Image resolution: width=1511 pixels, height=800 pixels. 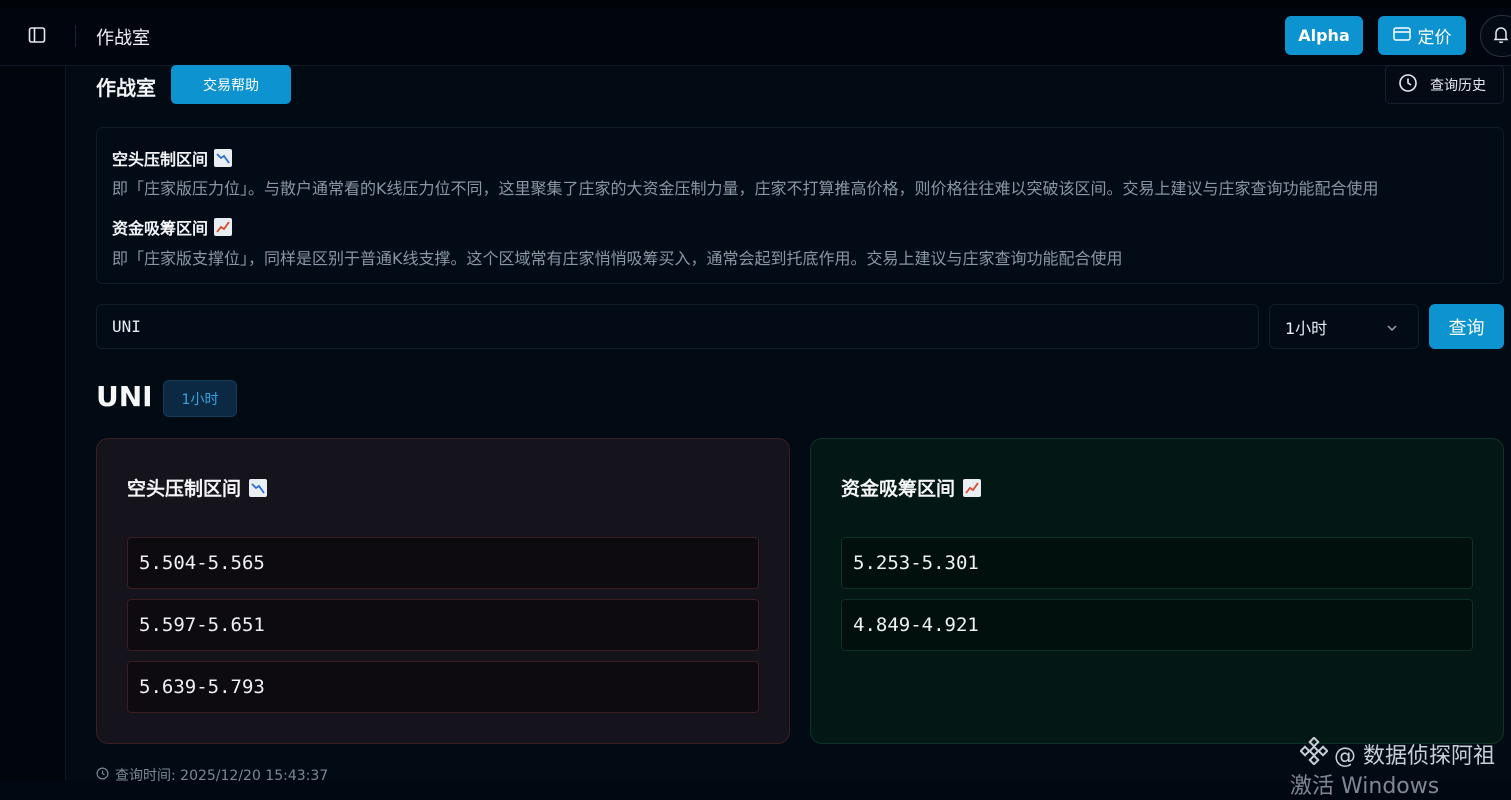 I want to click on query-time: 查询时间: 2025/12/20 15:43:37, so click(x=212, y=775).